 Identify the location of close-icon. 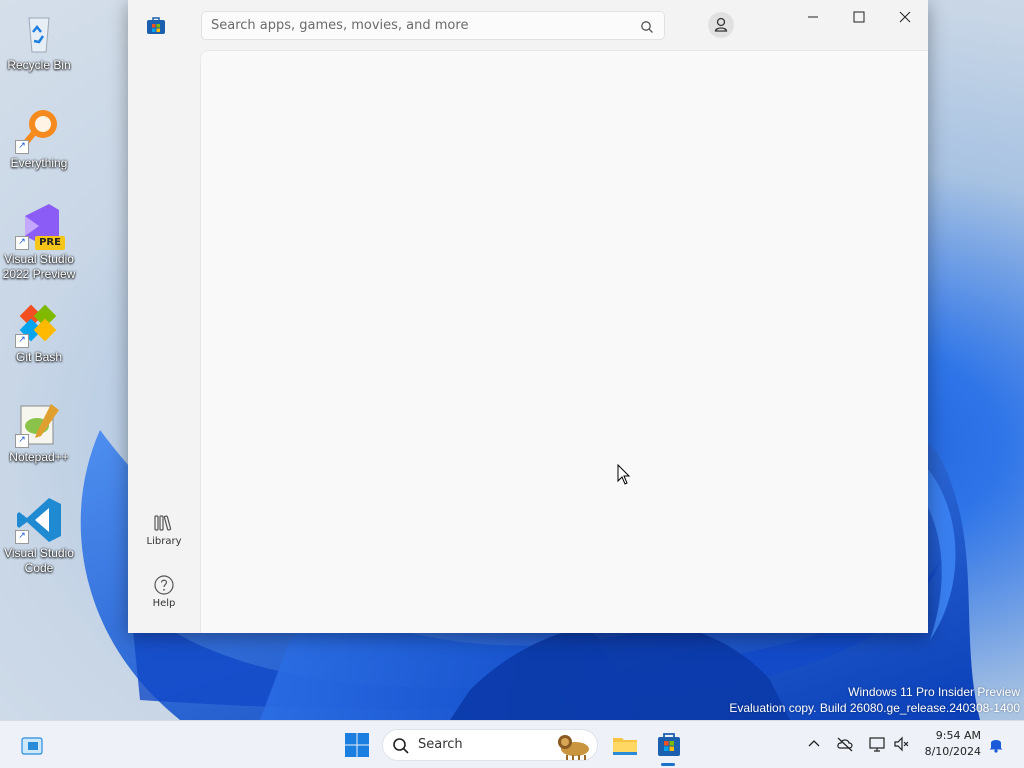
(905, 17).